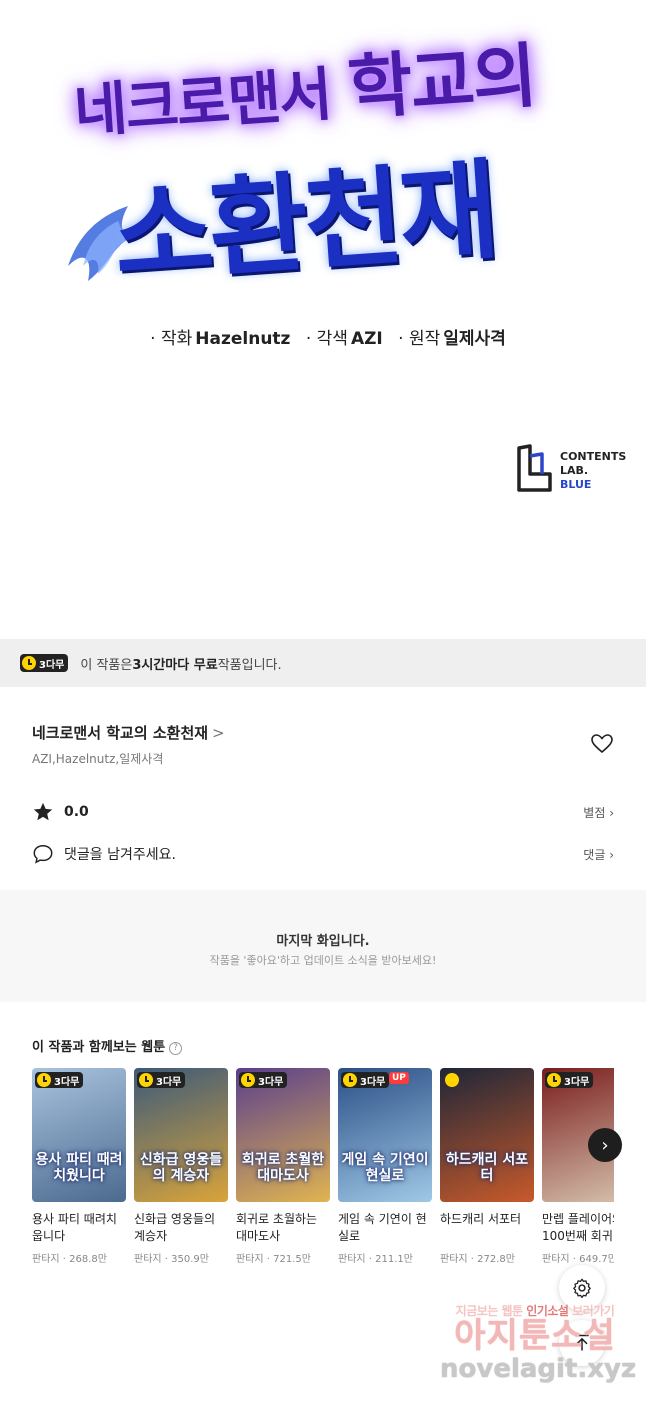  Describe the element at coordinates (538, 1369) in the screenshot. I see `watermark-line3: novelagit.xyz` at that location.